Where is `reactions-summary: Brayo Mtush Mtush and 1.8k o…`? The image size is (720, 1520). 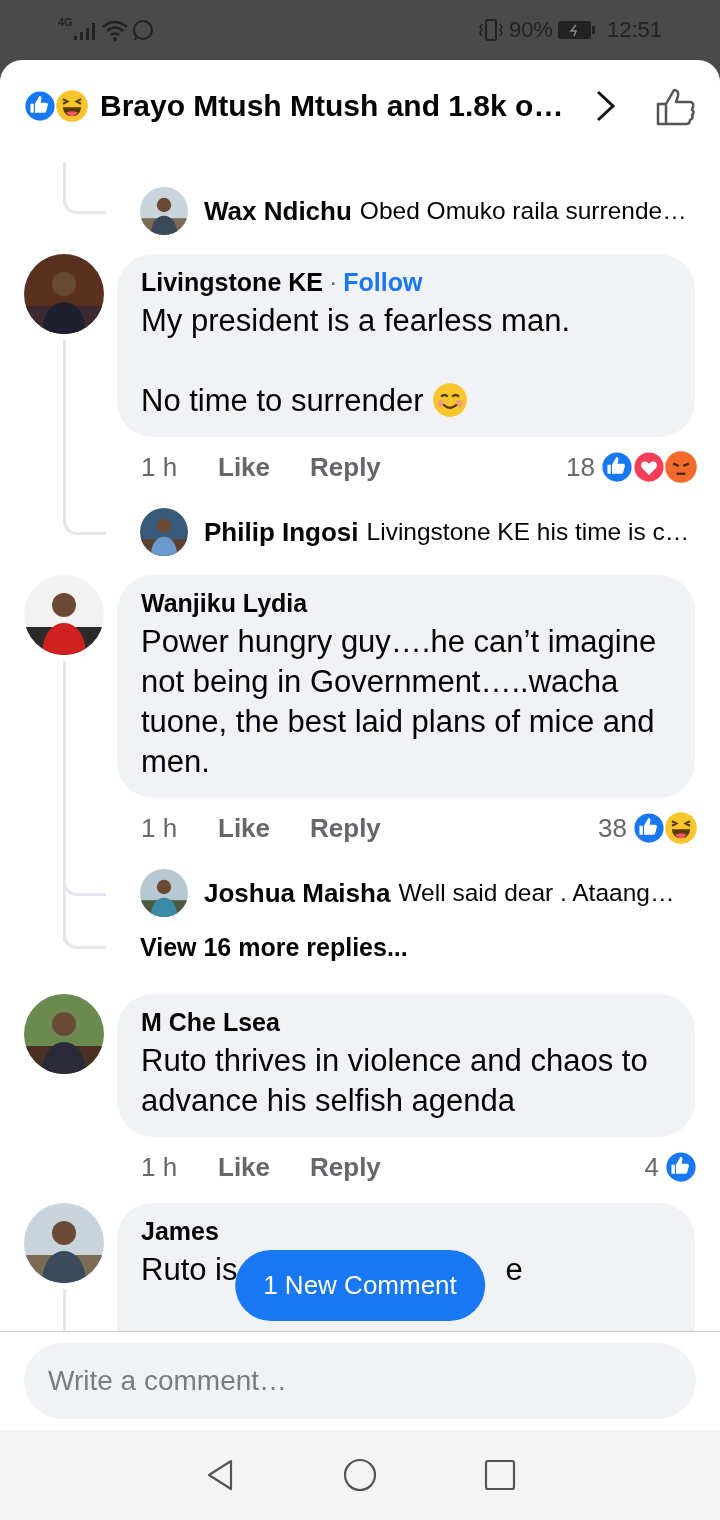
reactions-summary: Brayo Mtush Mtush and 1.8k o… is located at coordinates (332, 106).